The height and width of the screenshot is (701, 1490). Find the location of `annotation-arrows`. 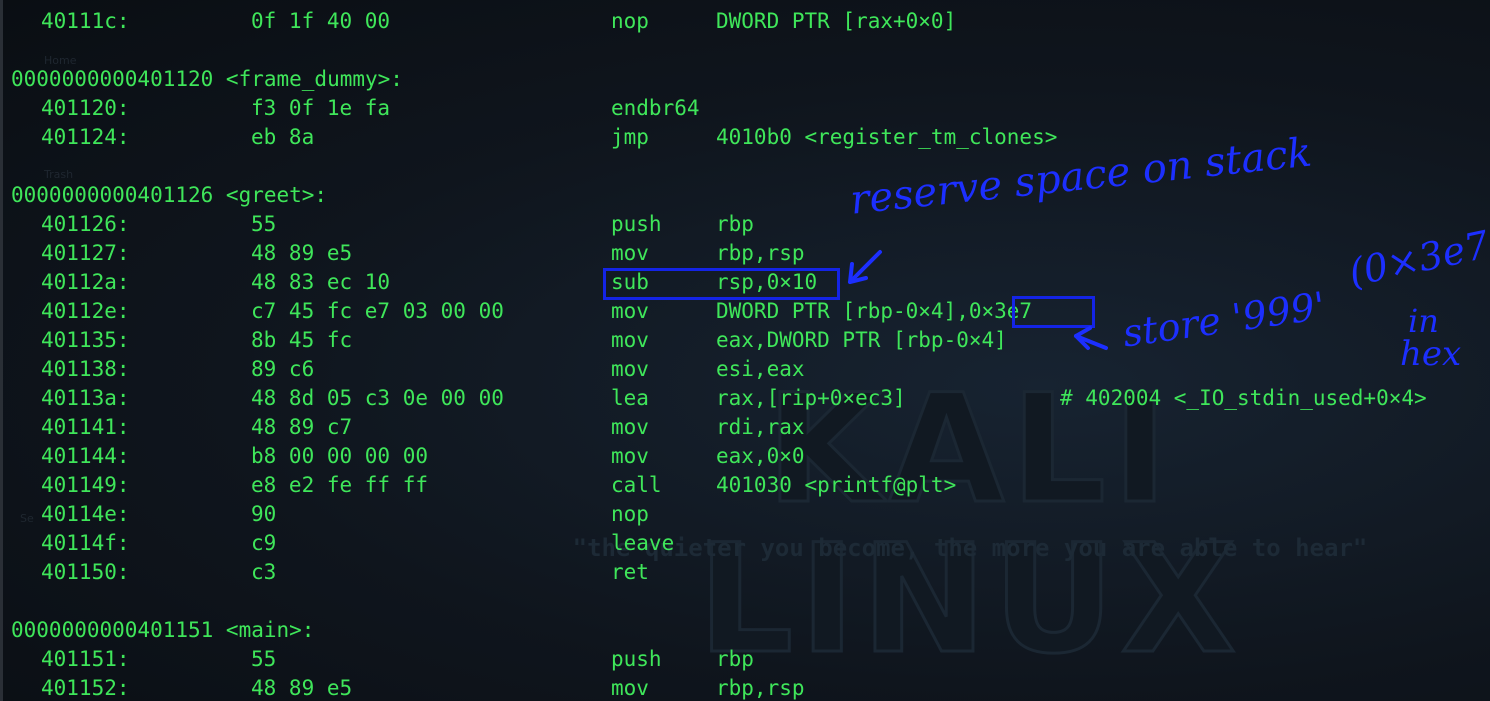

annotation-arrows is located at coordinates (978, 300).